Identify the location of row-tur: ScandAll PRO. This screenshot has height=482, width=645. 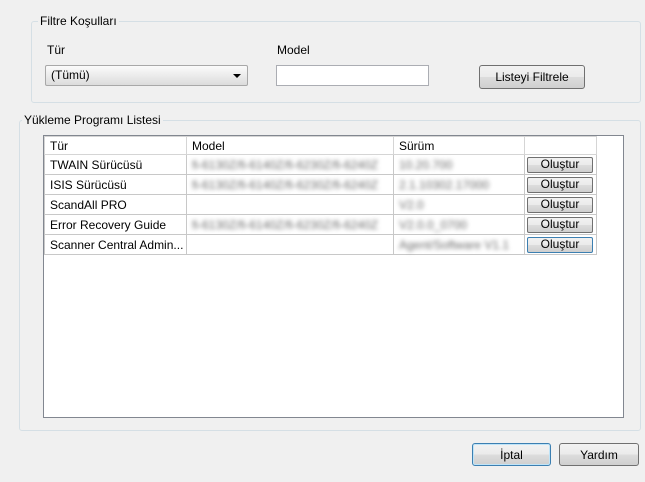
(115, 204).